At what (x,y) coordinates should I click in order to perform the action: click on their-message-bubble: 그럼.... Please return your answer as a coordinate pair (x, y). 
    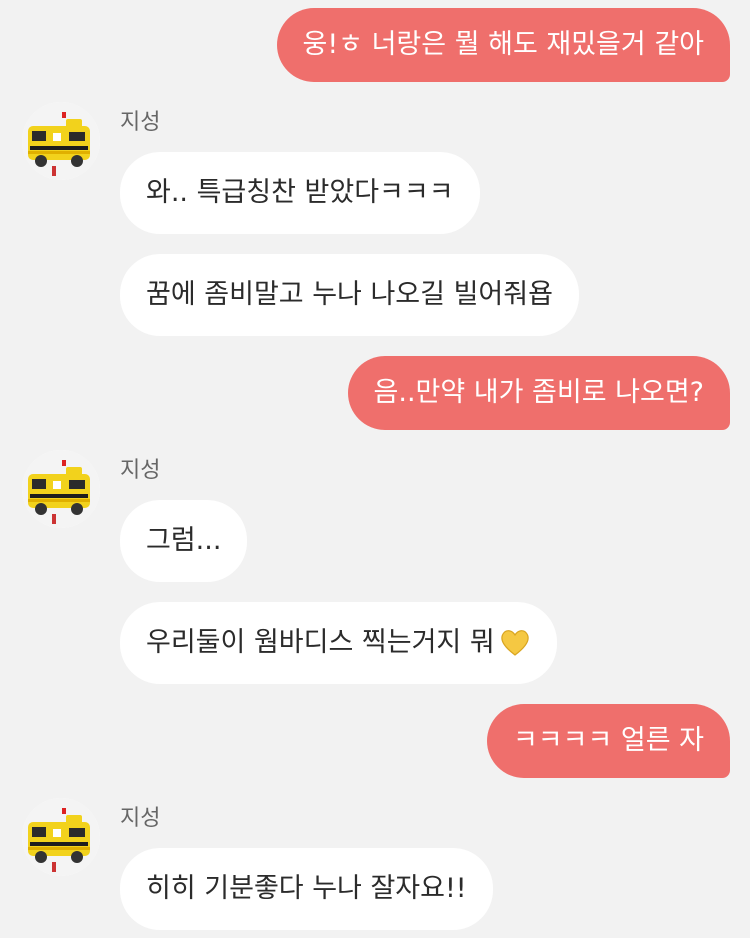
    Looking at the image, I should click on (184, 541).